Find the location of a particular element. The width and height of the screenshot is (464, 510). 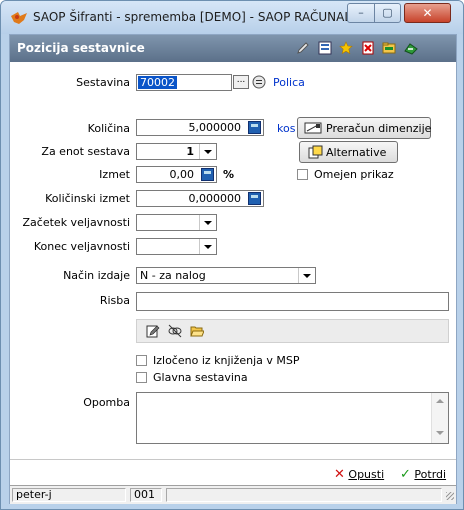

scroll-down-icon is located at coordinates (440, 433).